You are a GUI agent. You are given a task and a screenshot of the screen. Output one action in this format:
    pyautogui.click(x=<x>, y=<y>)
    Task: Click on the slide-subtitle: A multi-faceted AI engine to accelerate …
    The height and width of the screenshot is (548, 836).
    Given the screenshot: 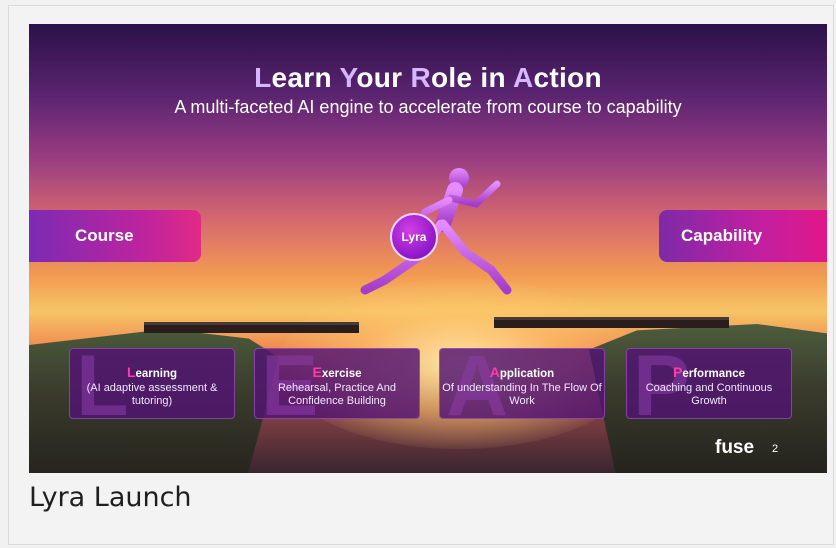 What is the action you would take?
    pyautogui.click(x=428, y=107)
    